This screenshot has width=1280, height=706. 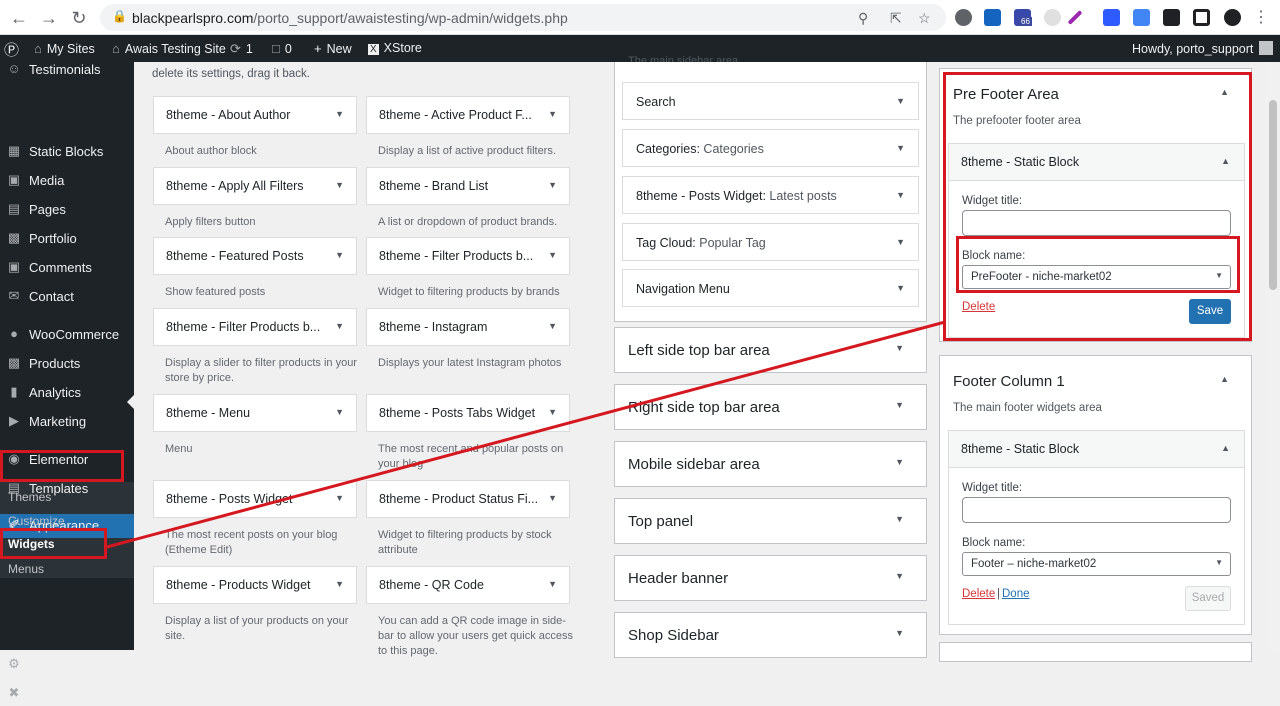 What do you see at coordinates (255, 585) in the screenshot?
I see `available-widget: 8theme - Products Widget ▼` at bounding box center [255, 585].